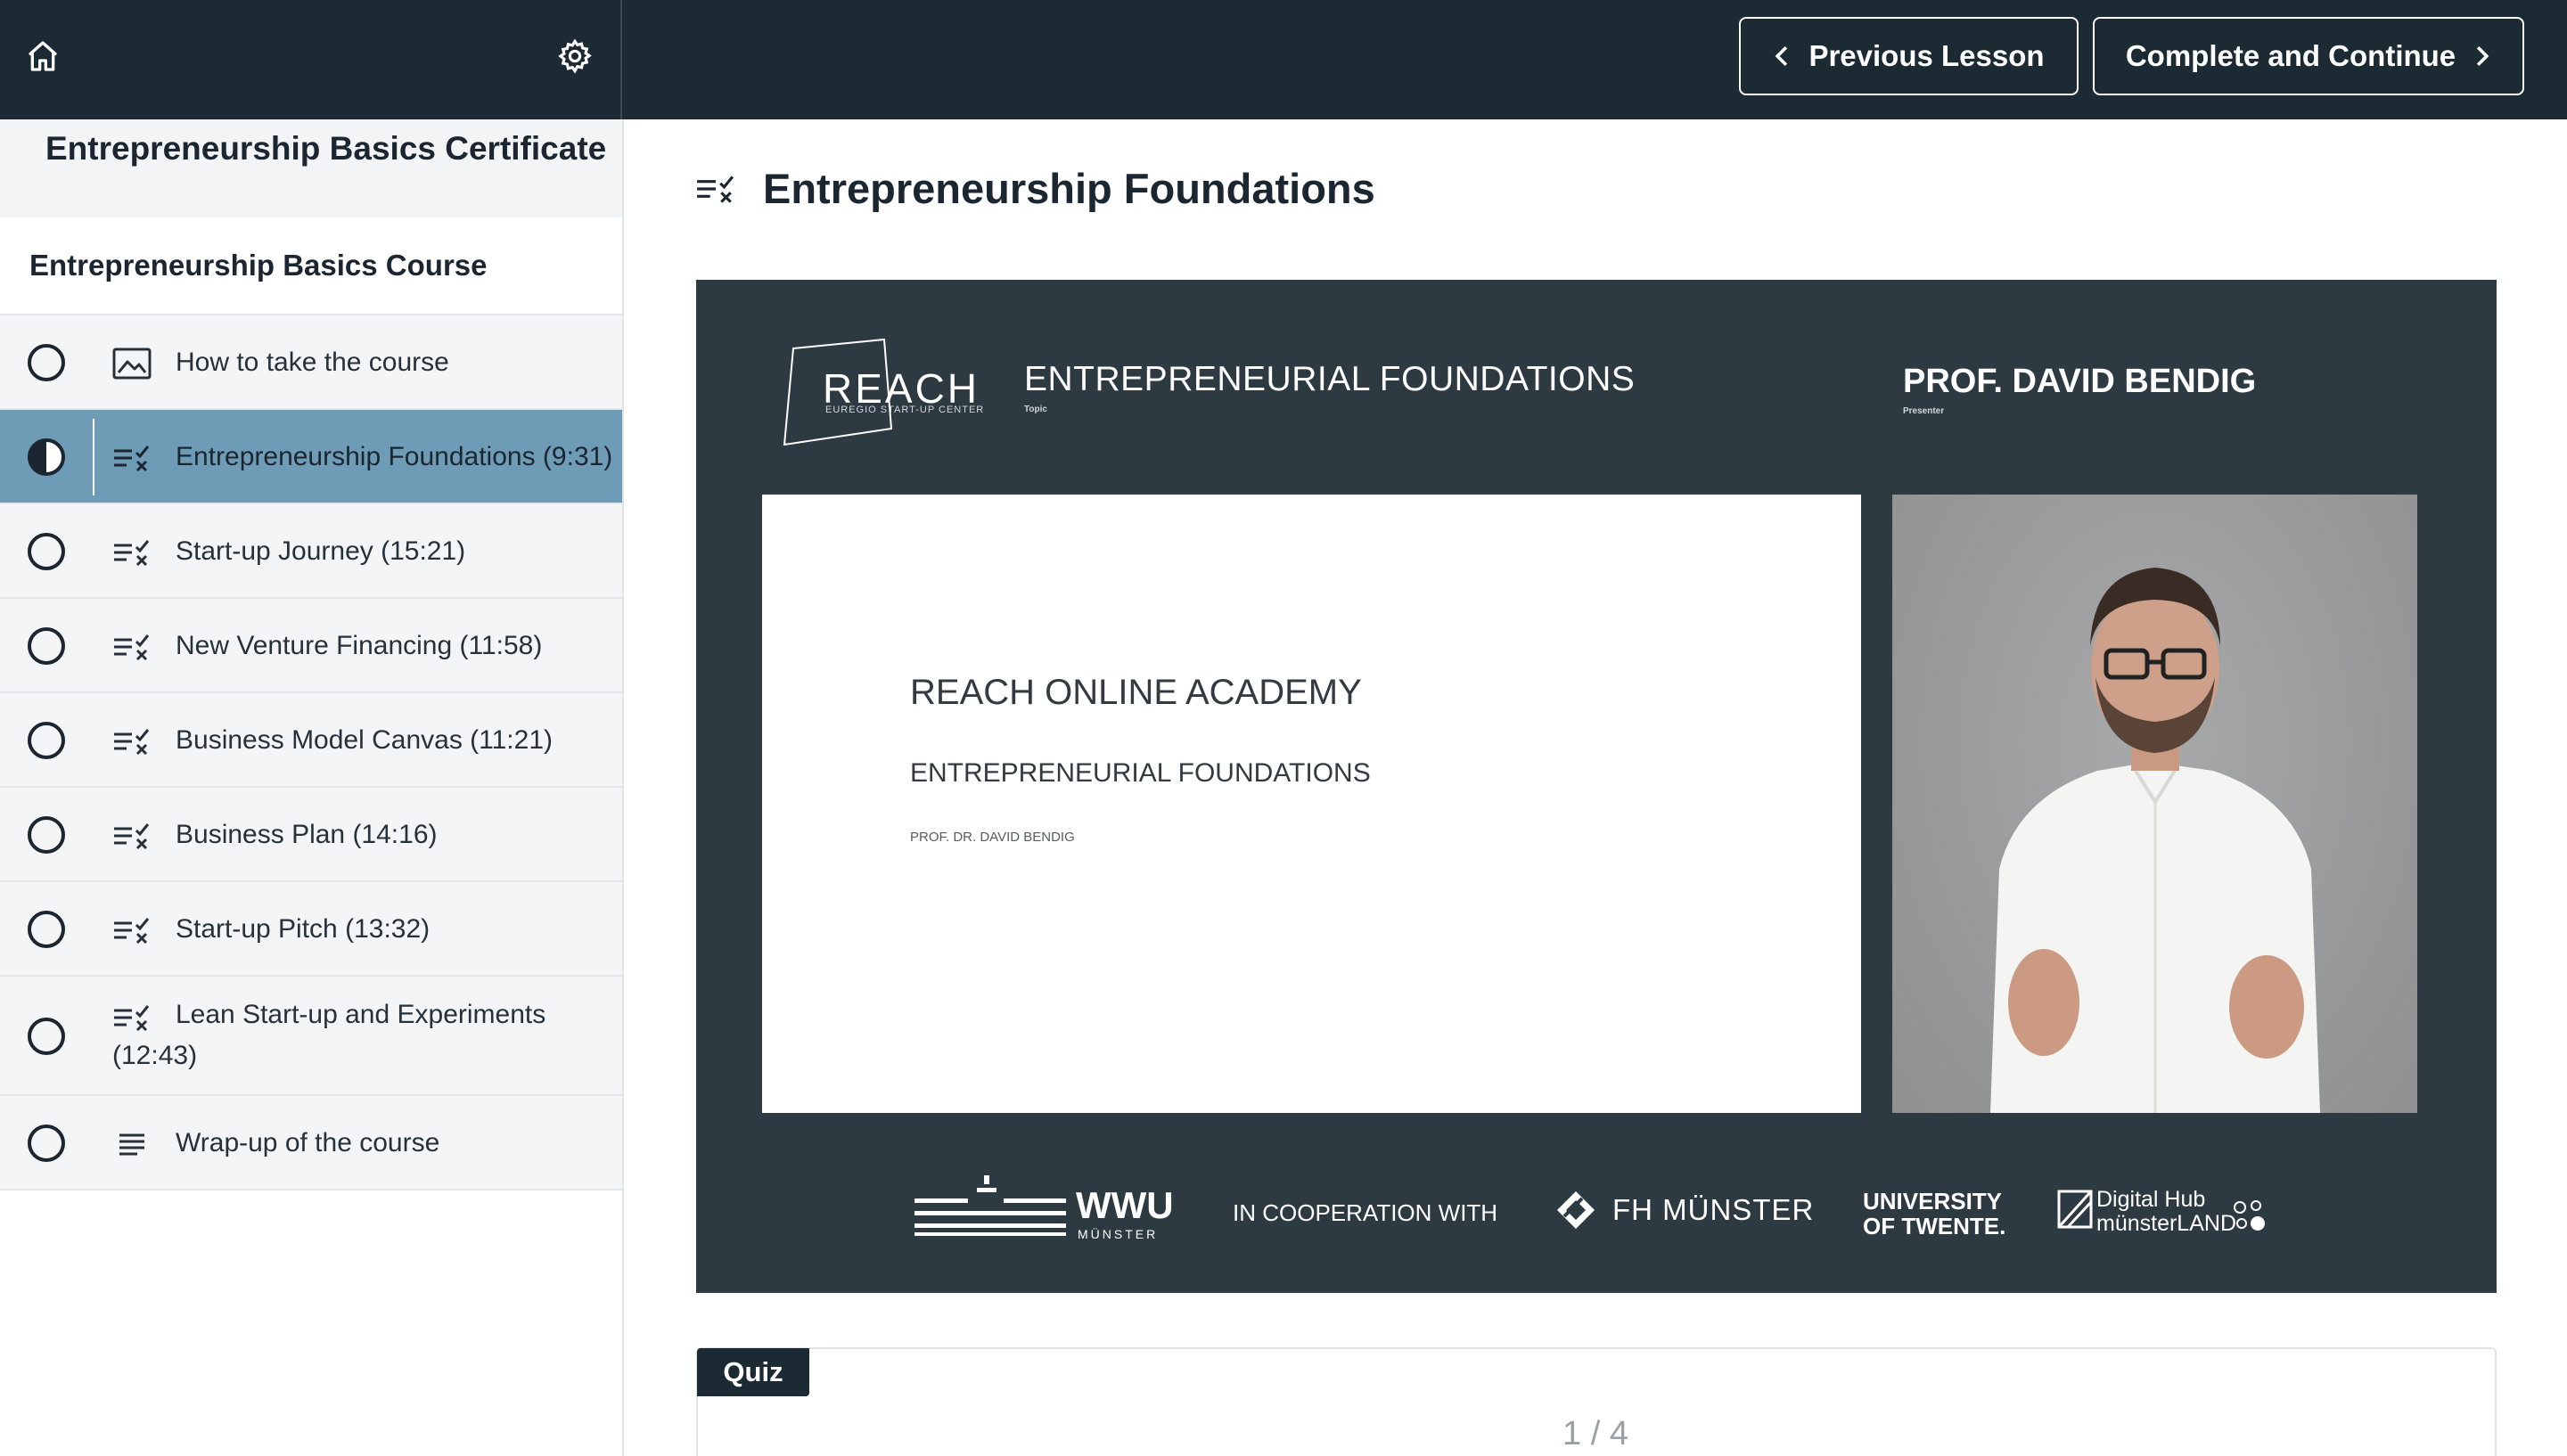 This screenshot has height=1456, width=2567. What do you see at coordinates (307, 835) in the screenshot?
I see `lesson-title: Business Plan (14:16)` at bounding box center [307, 835].